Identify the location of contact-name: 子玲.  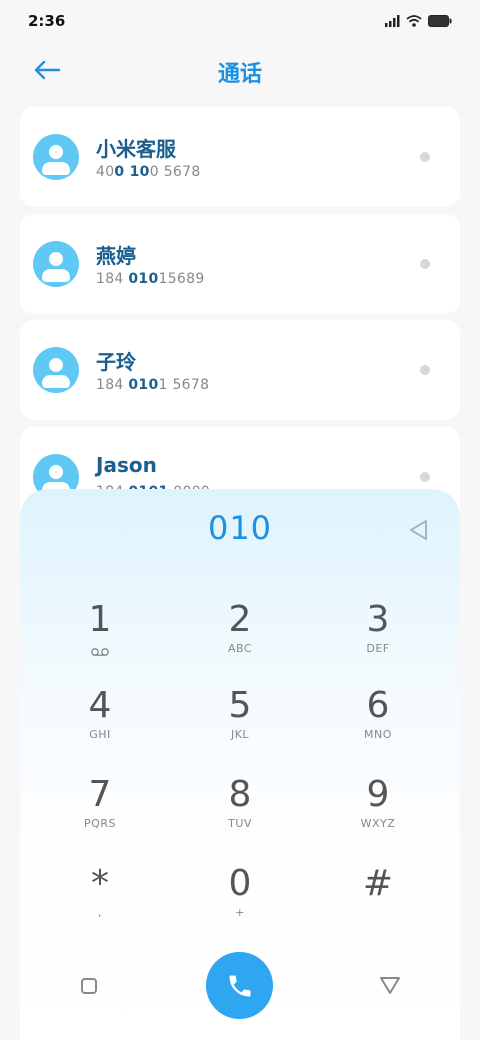
(116, 362).